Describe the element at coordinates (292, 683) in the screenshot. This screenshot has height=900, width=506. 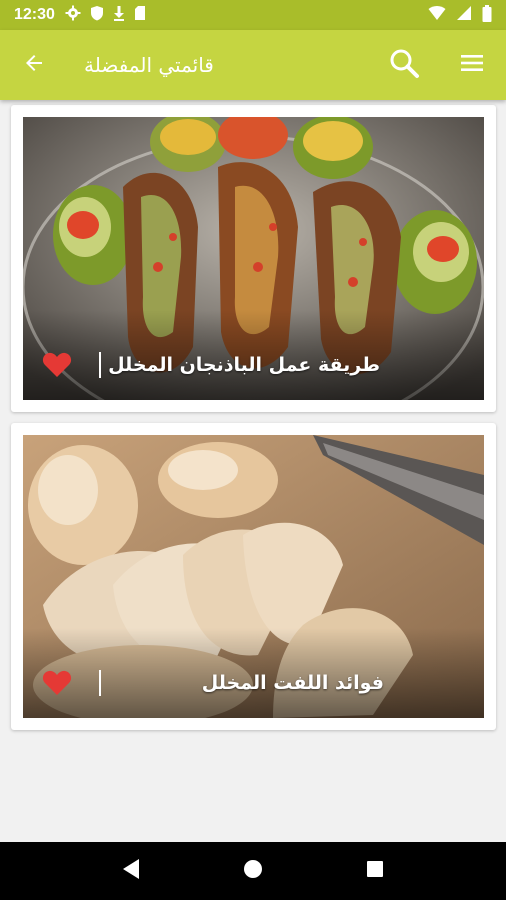
I see `recipe-title: فوائد اللفت المخلل` at that location.